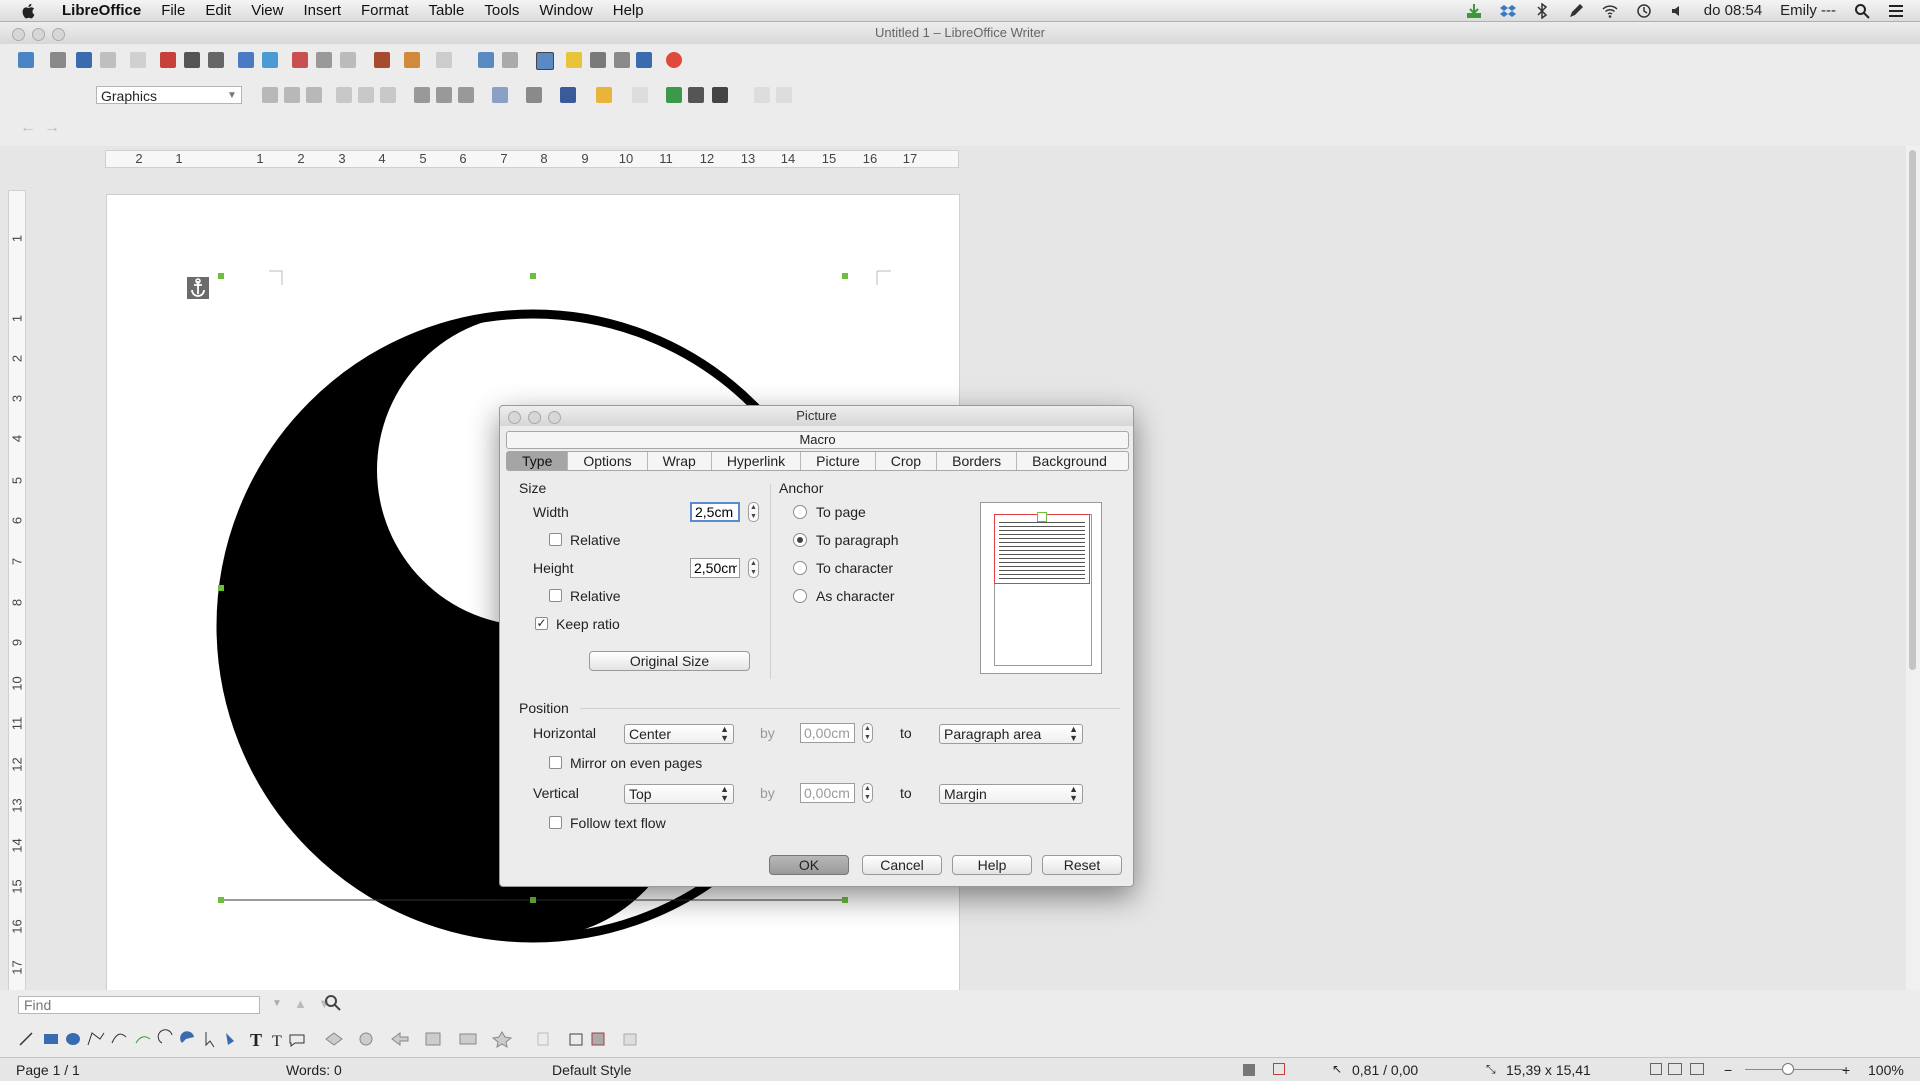 Image resolution: width=1920 pixels, height=1081 pixels. What do you see at coordinates (73, 1039) in the screenshot?
I see `ellipse-tool-icon` at bounding box center [73, 1039].